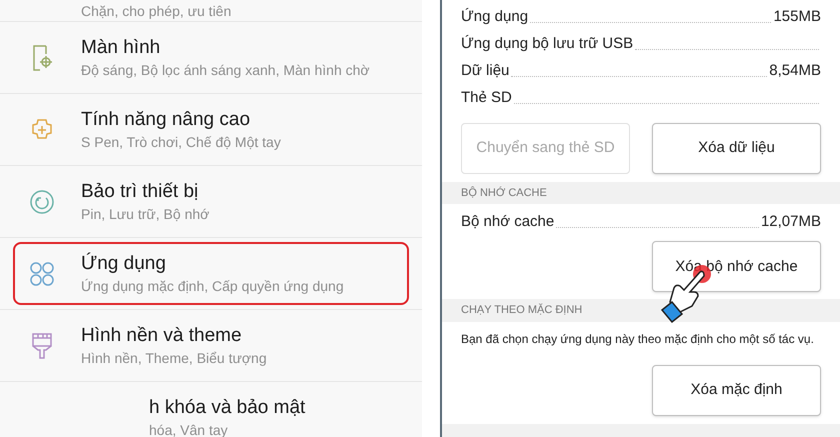 This screenshot has height=437, width=840. I want to click on action-button: Xóa dữ liệu, so click(736, 148).